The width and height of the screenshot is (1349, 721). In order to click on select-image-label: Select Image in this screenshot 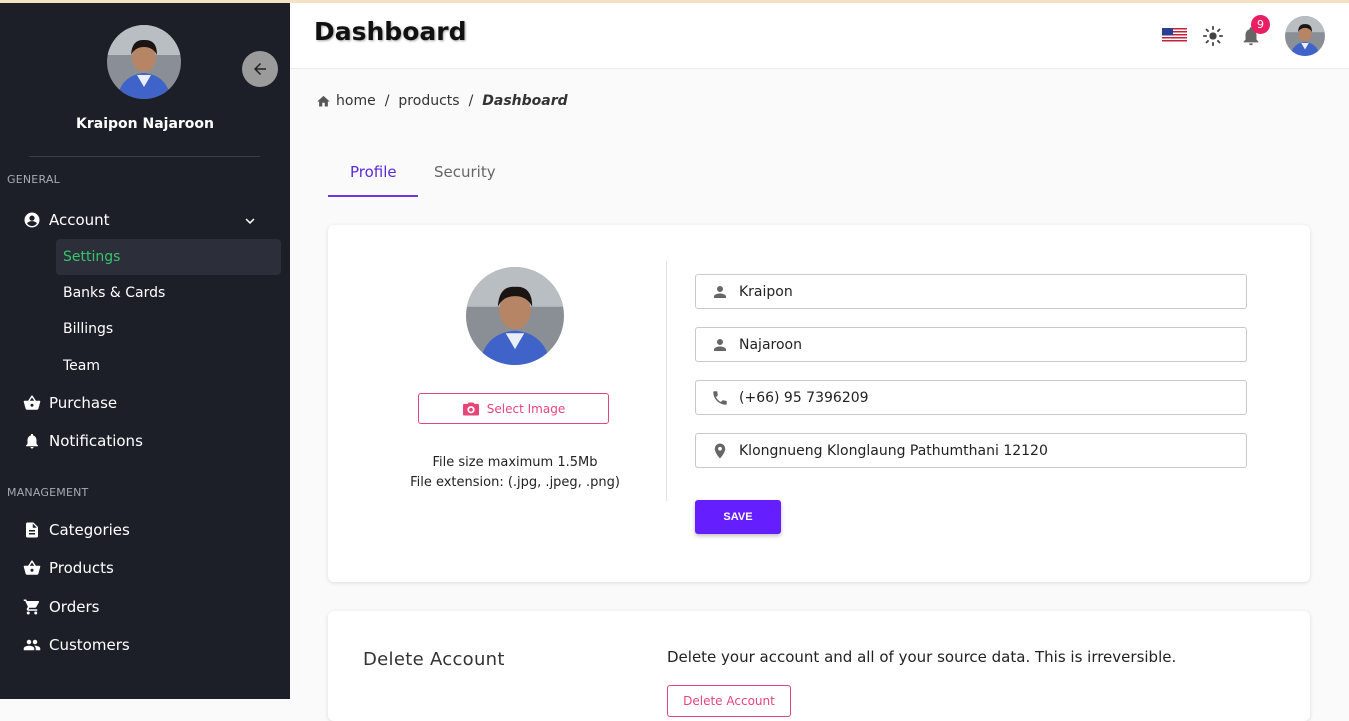, I will do `click(526, 408)`.